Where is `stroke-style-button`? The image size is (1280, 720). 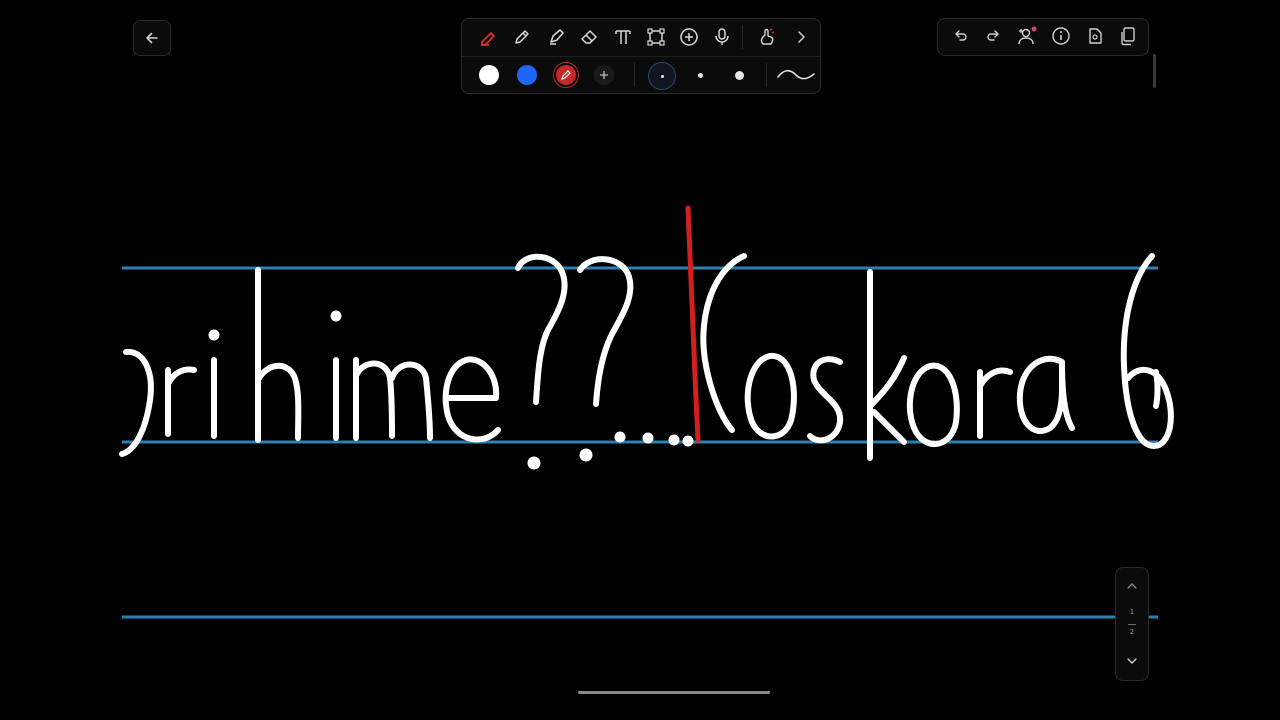
stroke-style-button is located at coordinates (796, 75).